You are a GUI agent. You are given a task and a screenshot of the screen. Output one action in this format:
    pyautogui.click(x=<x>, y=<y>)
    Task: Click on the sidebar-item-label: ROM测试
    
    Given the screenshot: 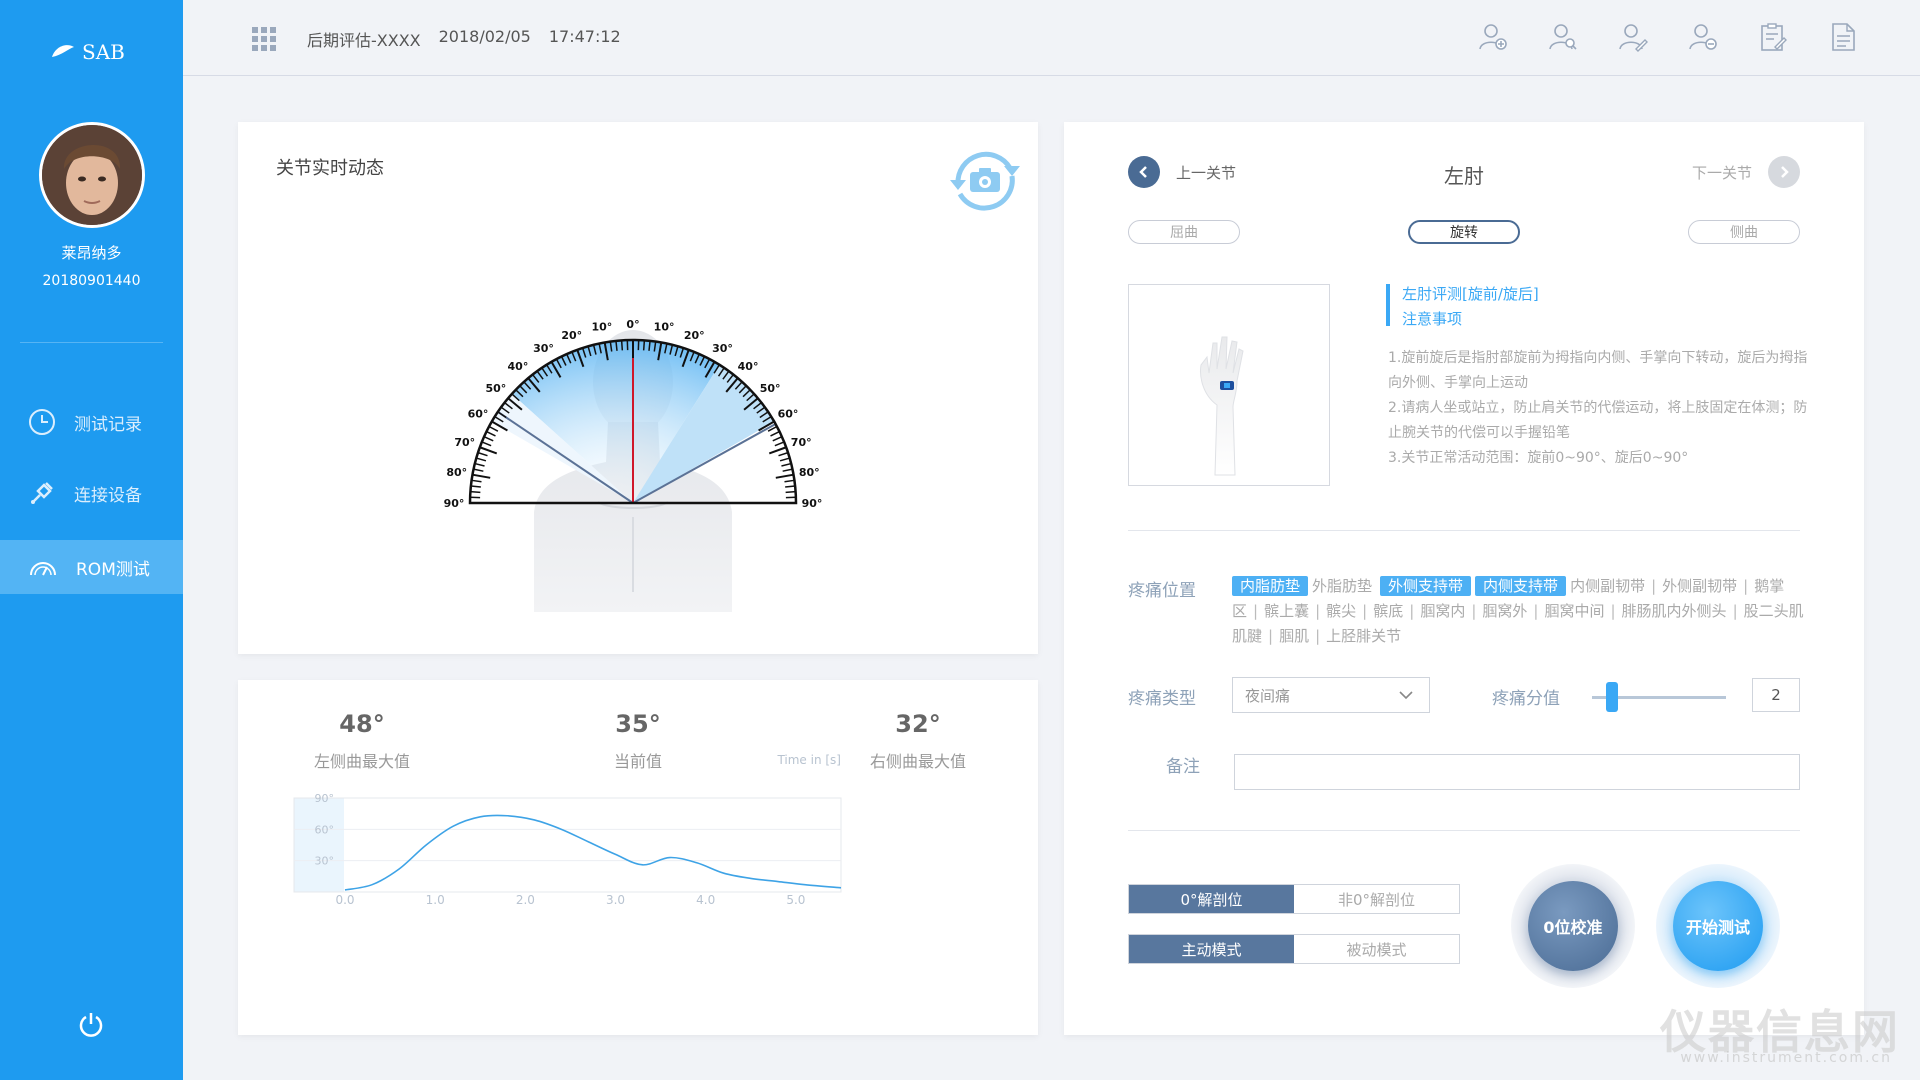 What is the action you would take?
    pyautogui.click(x=113, y=569)
    